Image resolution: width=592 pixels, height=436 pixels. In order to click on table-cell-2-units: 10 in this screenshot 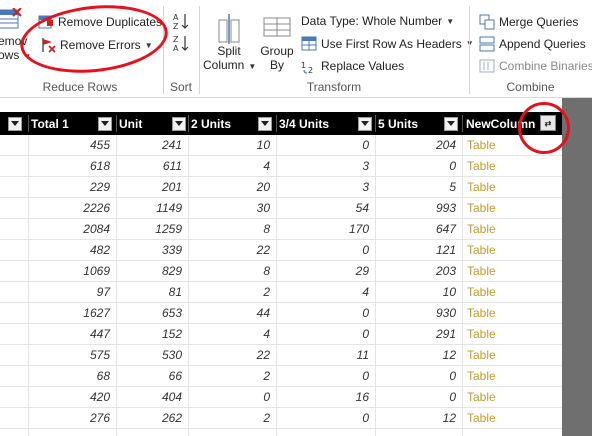, I will do `click(263, 145)`.